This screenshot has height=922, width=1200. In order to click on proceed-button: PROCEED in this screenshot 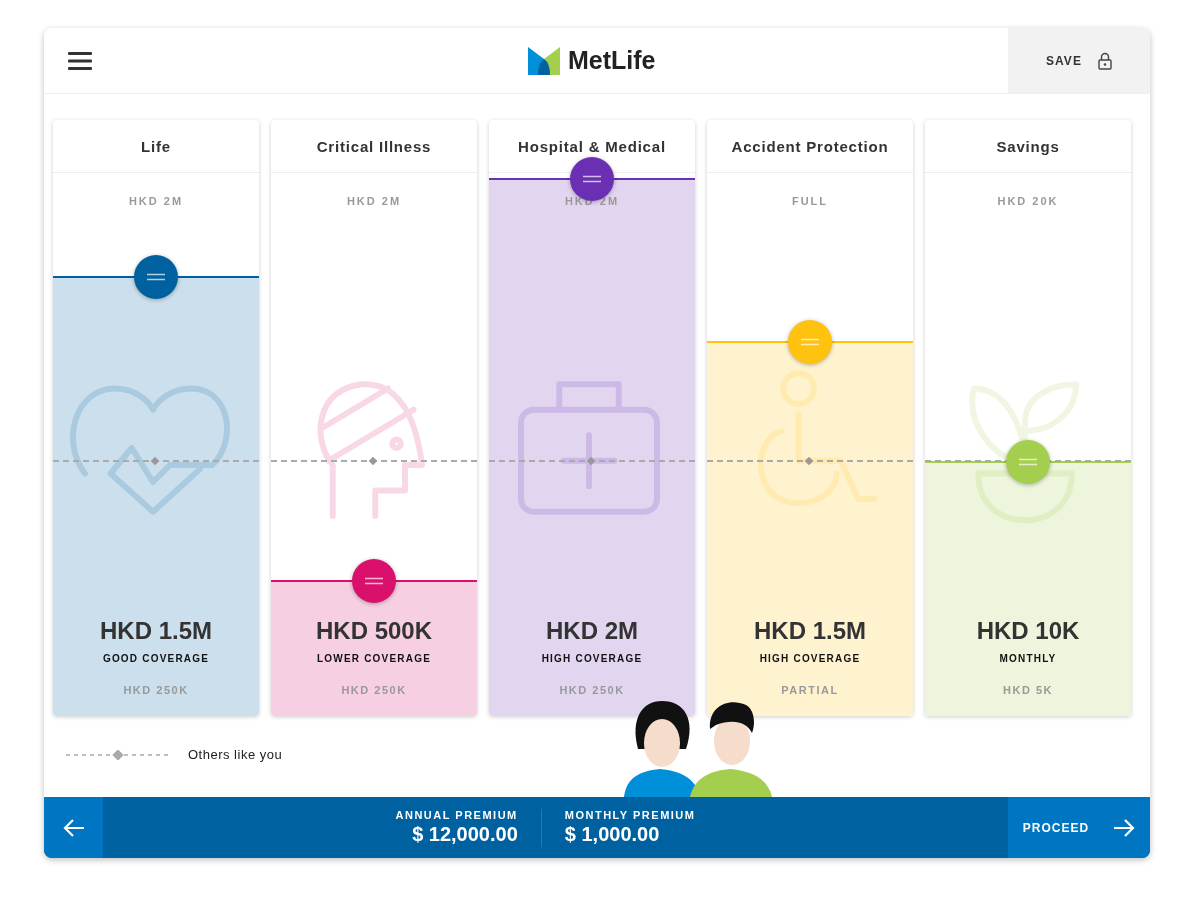, I will do `click(1079, 827)`.